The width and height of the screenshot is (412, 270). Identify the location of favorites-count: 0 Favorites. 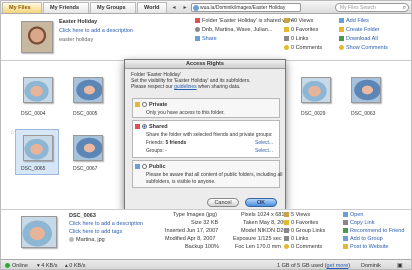
(301, 30).